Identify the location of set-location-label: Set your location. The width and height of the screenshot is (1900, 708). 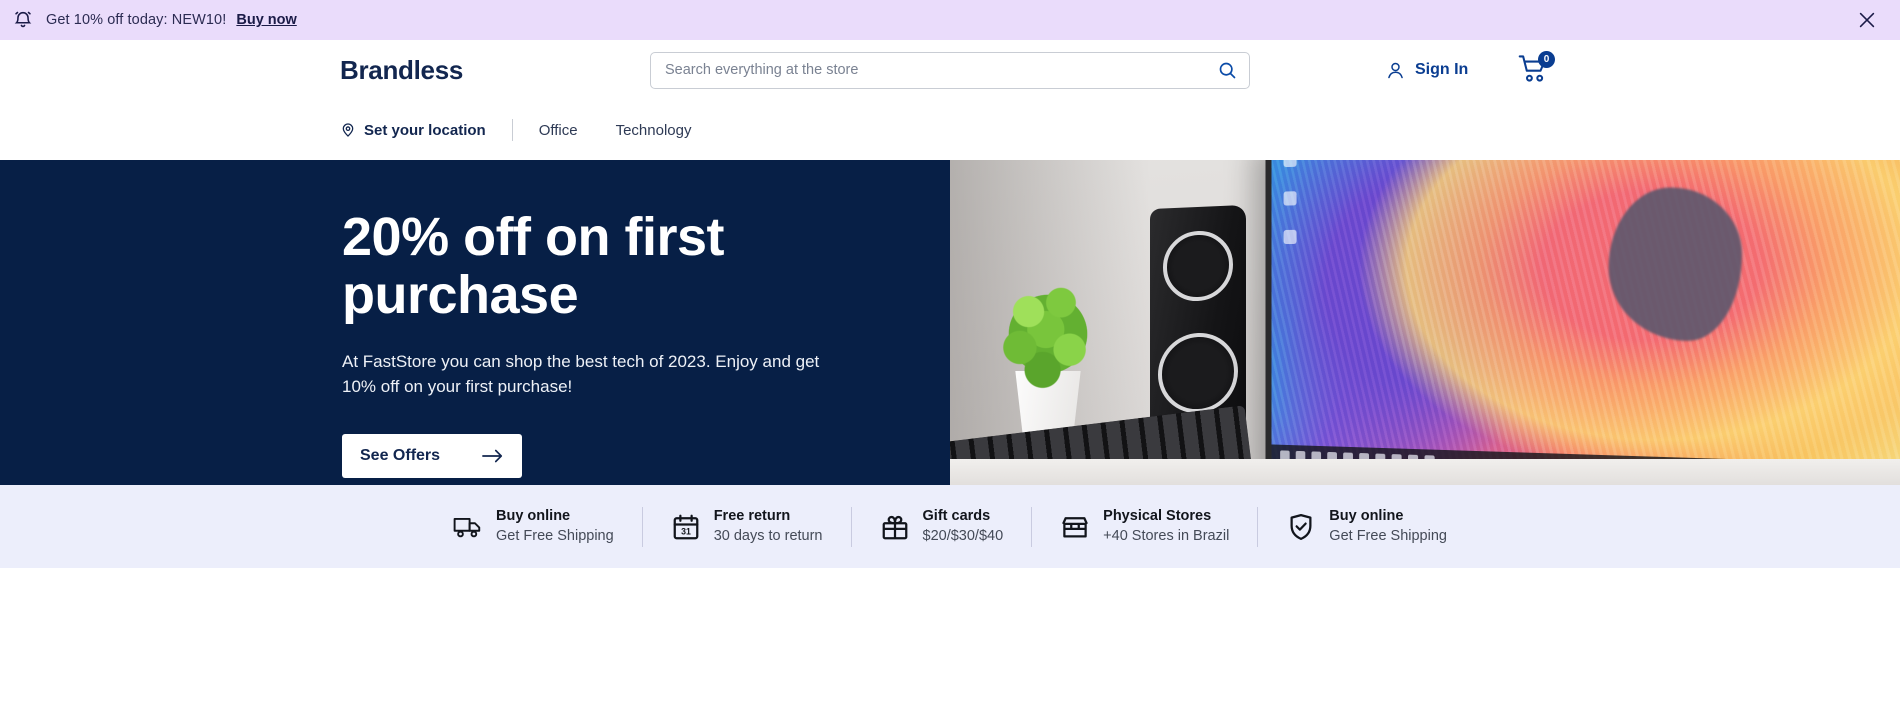
(425, 130).